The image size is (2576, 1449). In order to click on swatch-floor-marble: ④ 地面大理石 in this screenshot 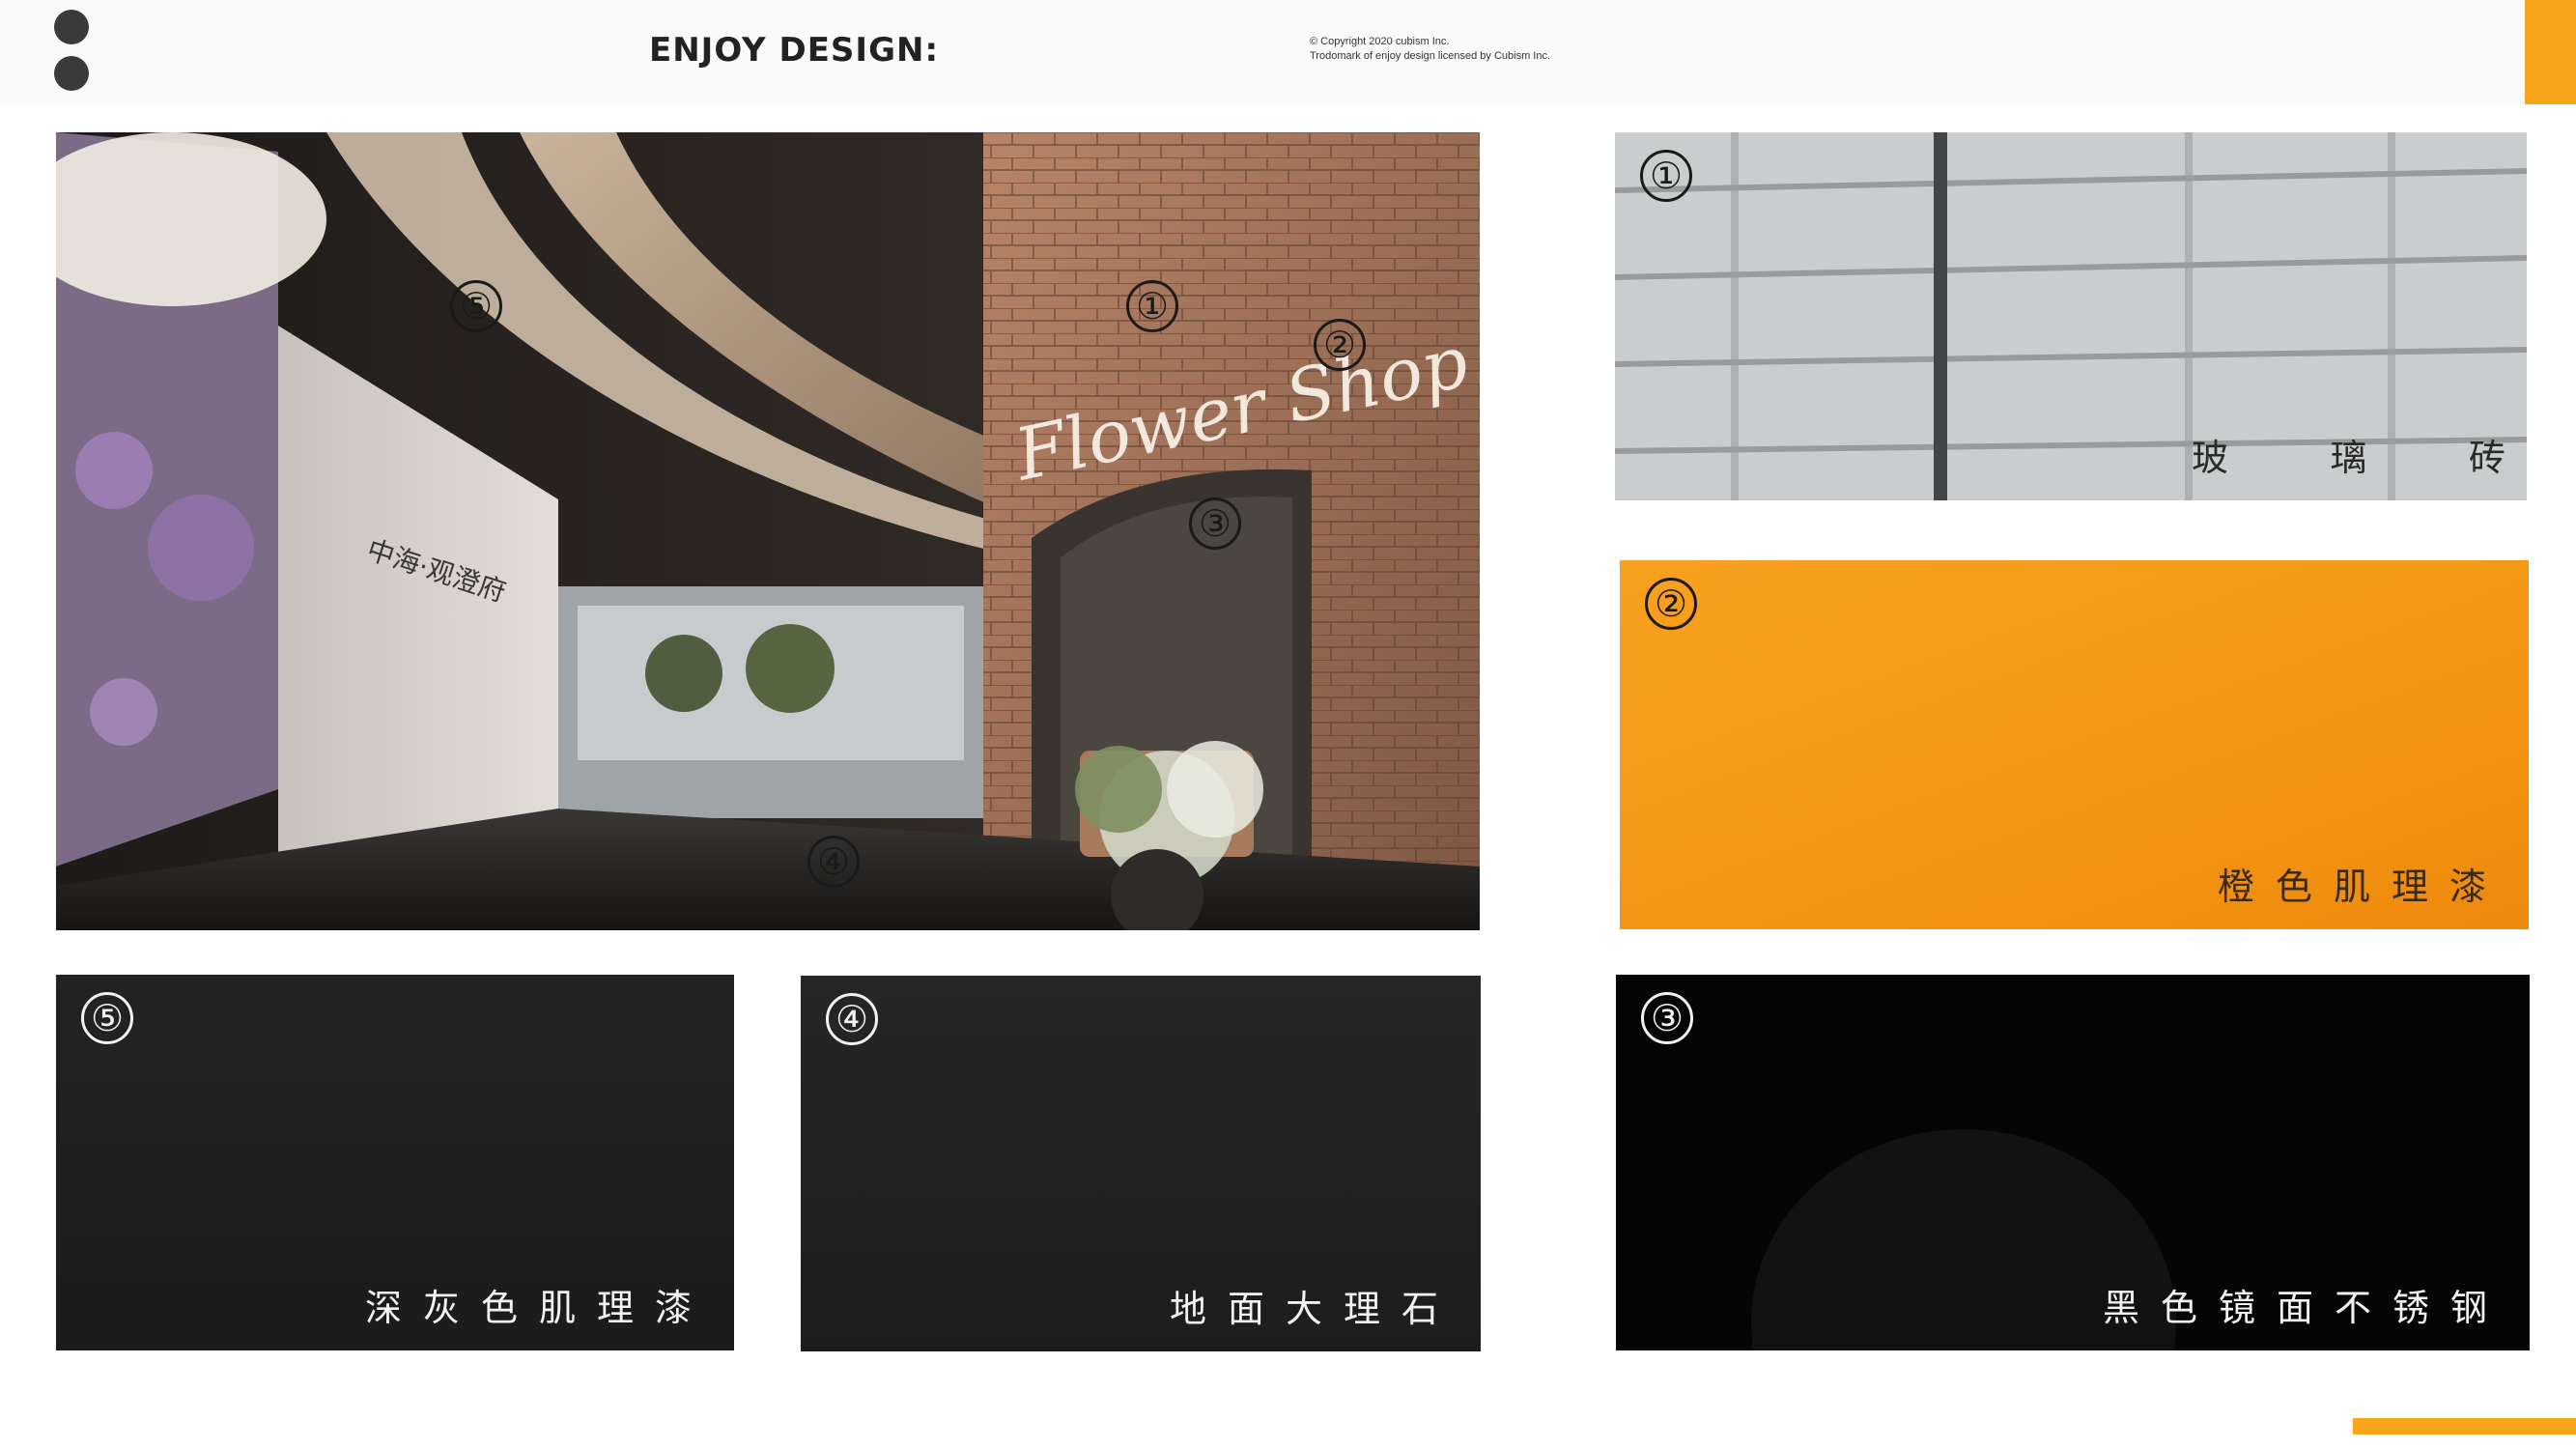, I will do `click(1141, 1163)`.